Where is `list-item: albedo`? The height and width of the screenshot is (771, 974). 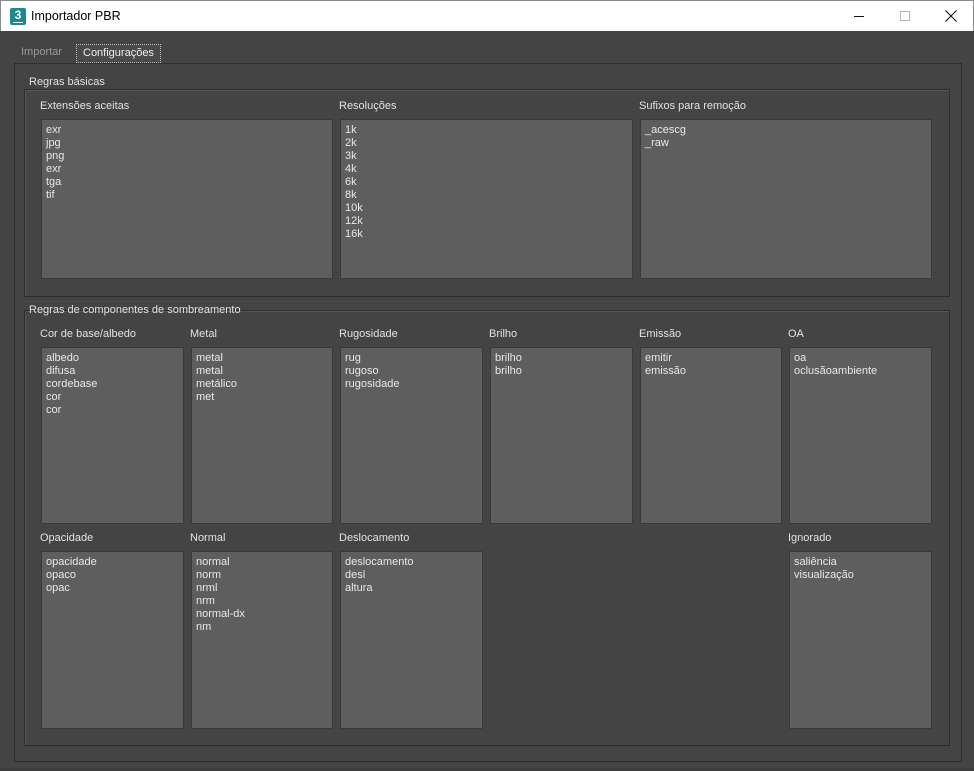 list-item: albedo is located at coordinates (112, 358).